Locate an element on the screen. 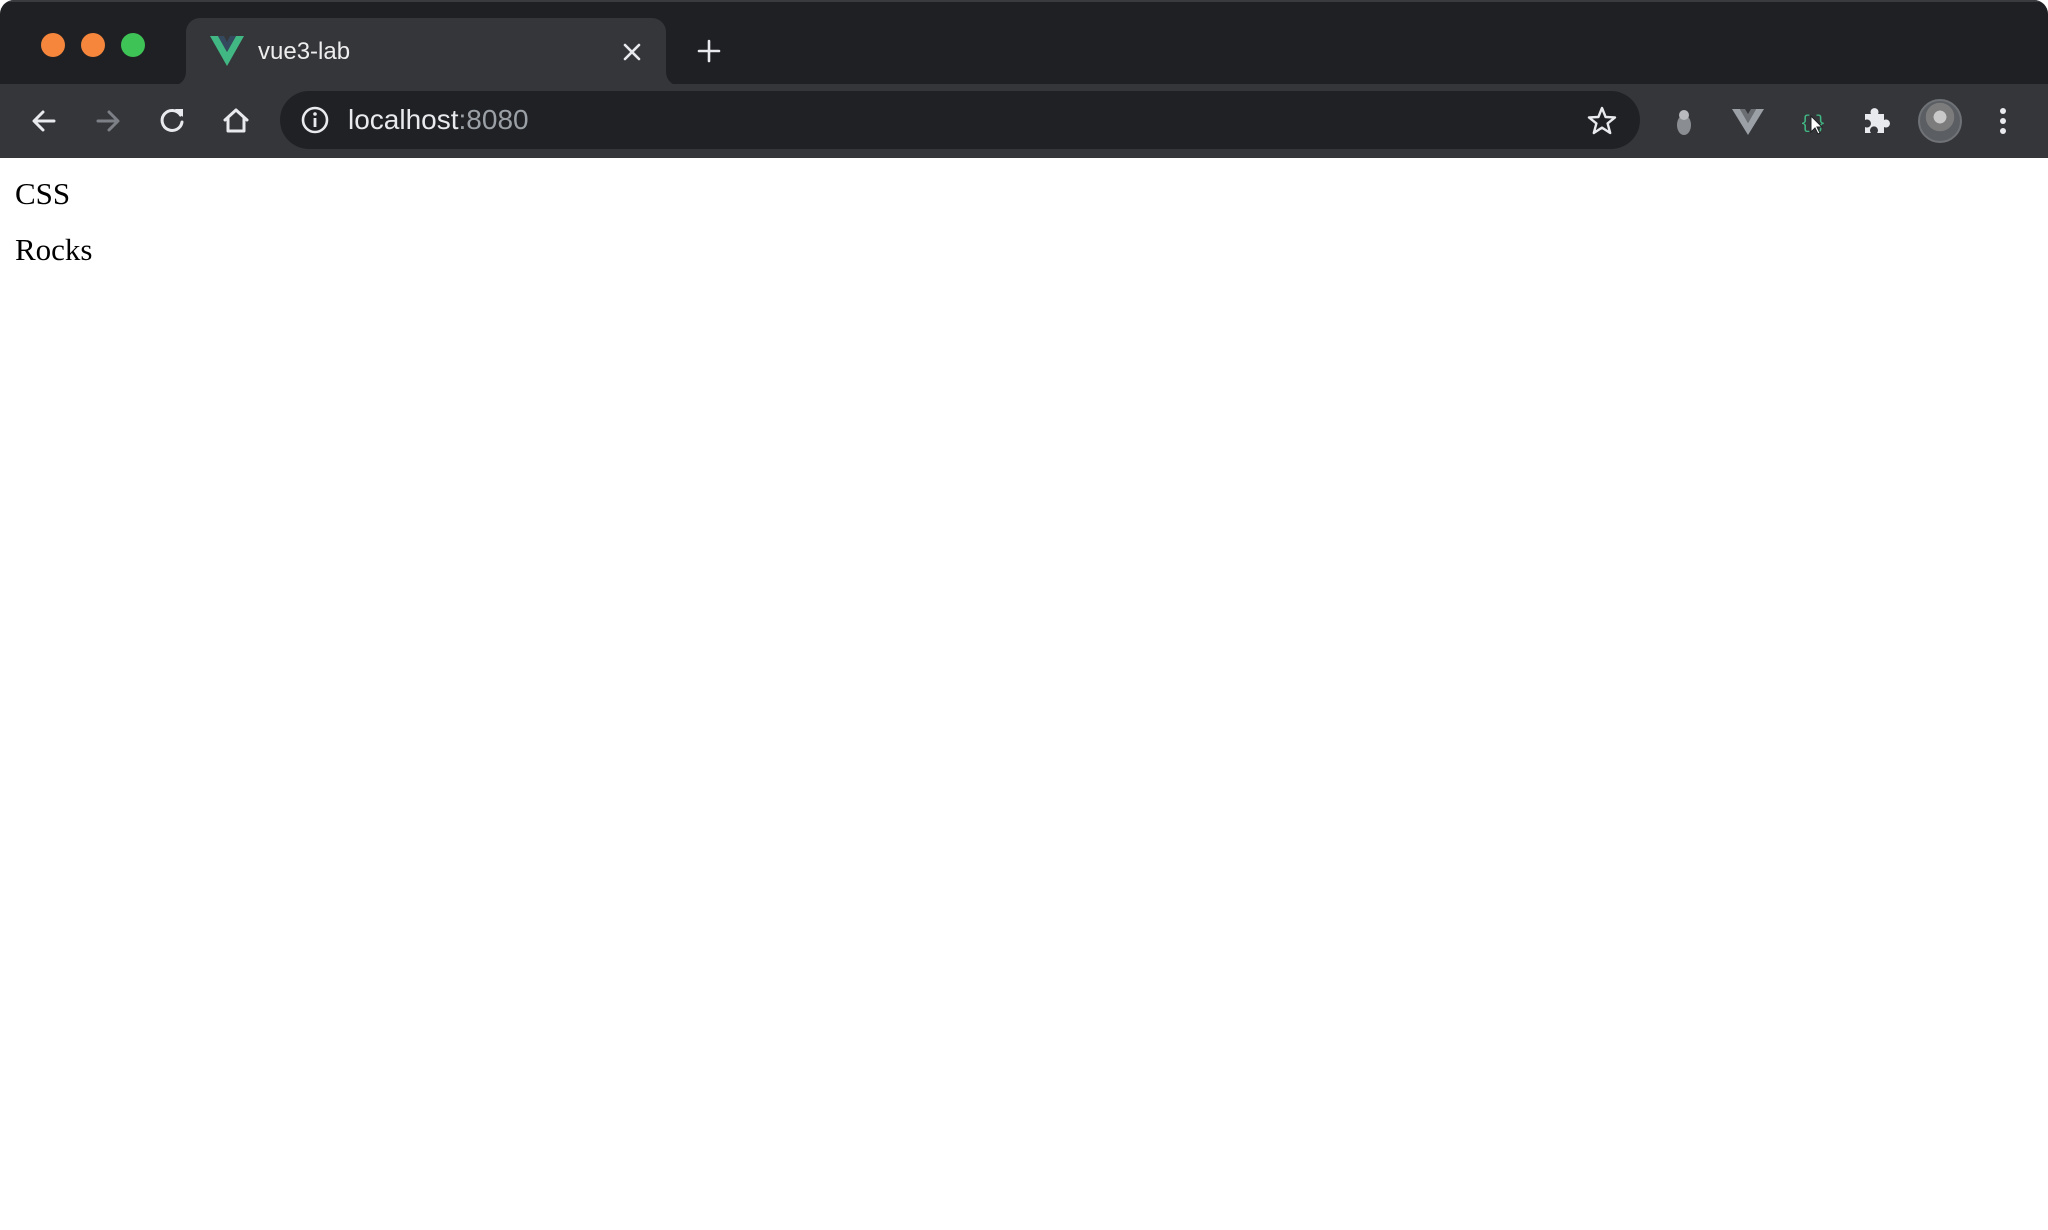 Image resolution: width=2048 pixels, height=1230 pixels. minimize-window-button is located at coordinates (93, 45).